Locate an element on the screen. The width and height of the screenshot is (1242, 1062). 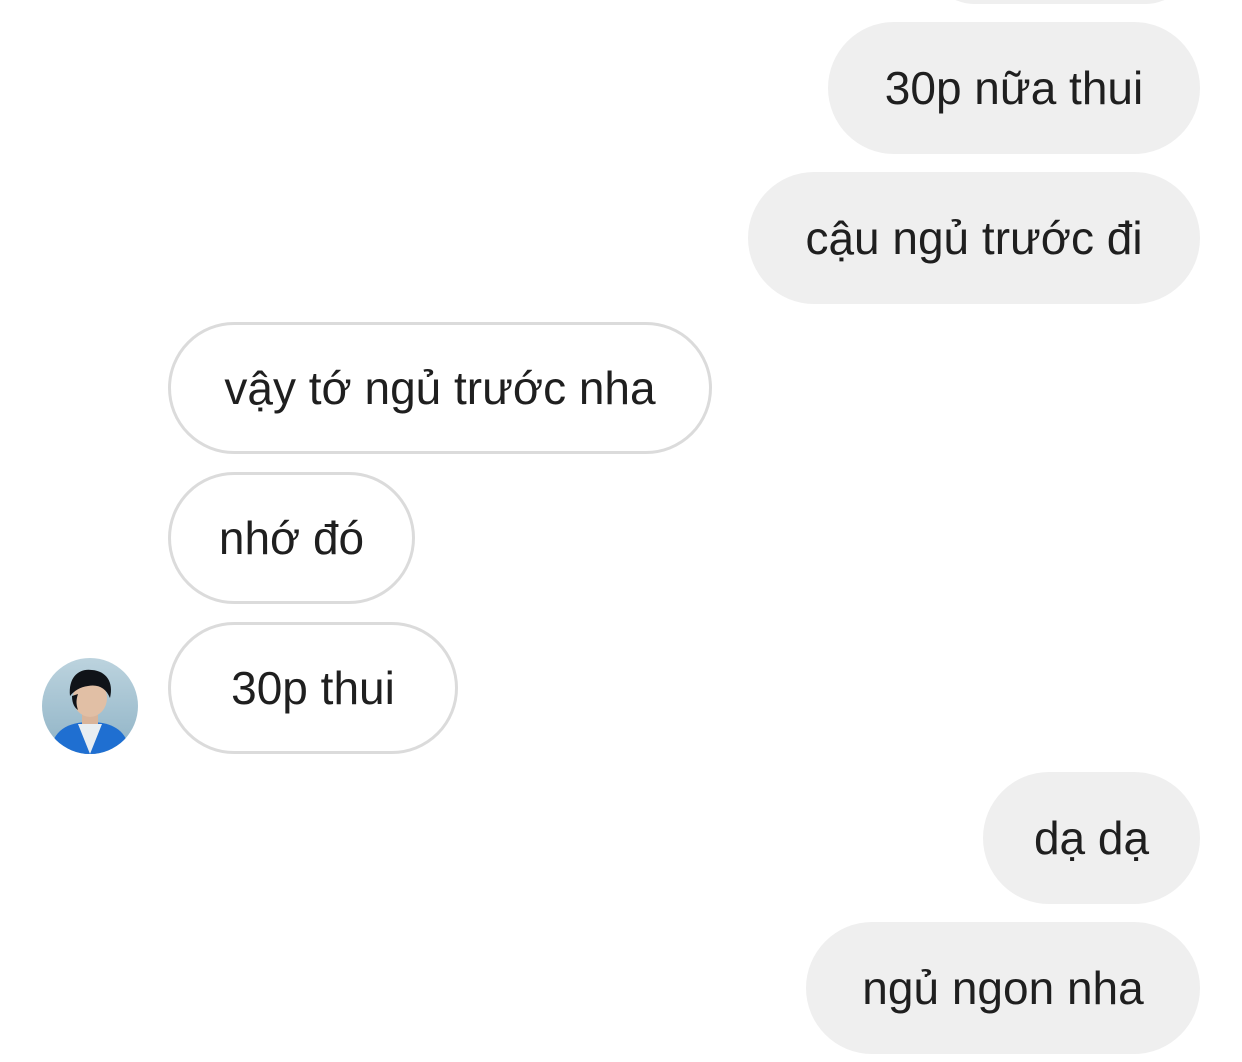
message-bubble-sent: 30p nữa thui is located at coordinates (1014, 88).